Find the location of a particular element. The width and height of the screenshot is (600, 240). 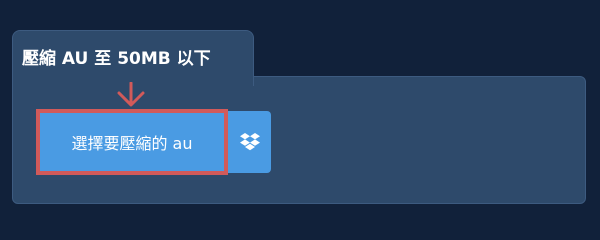

choose-file-button: 選擇要壓縮的 au is located at coordinates (132, 142).